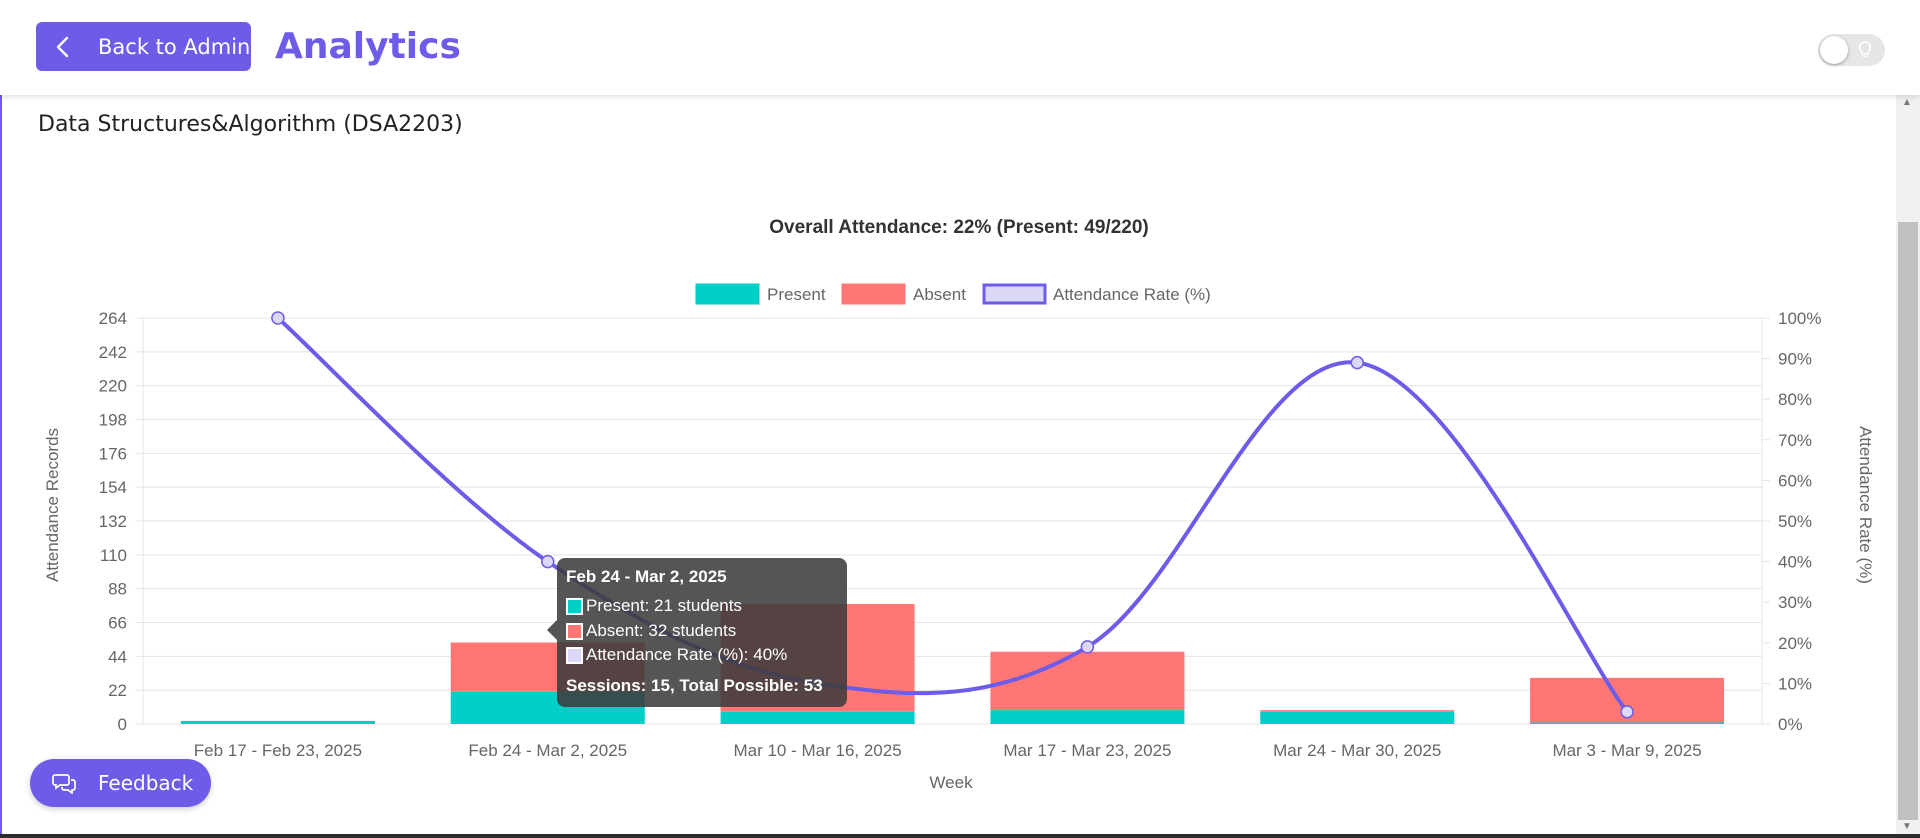 Image resolution: width=1920 pixels, height=838 pixels. What do you see at coordinates (1908, 521) in the screenshot?
I see `scrollbar-thumb` at bounding box center [1908, 521].